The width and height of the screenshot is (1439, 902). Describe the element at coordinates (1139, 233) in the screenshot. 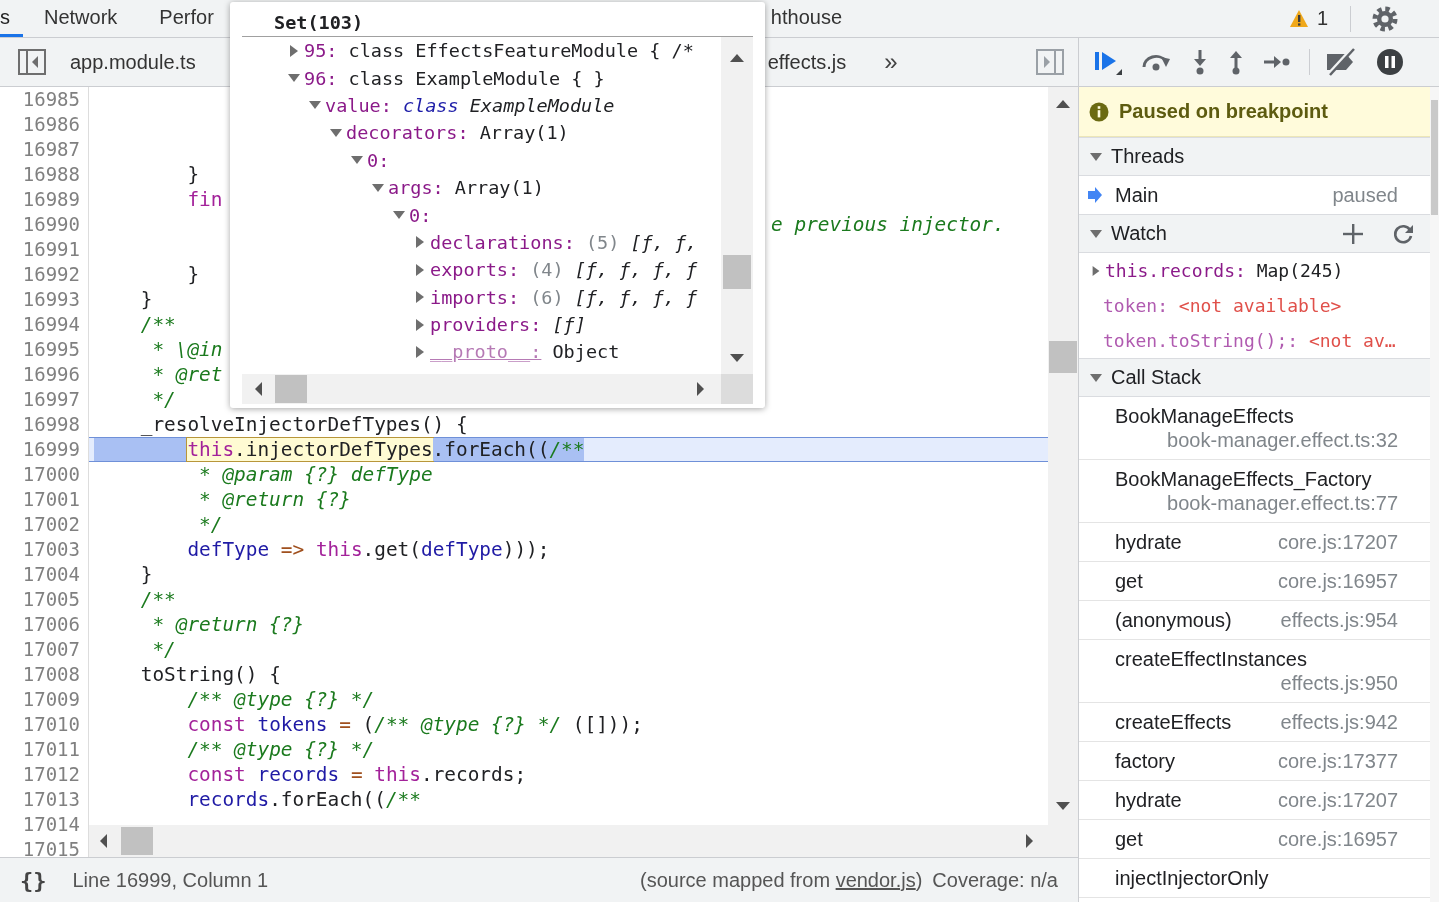

I see `section-title: Watch` at that location.